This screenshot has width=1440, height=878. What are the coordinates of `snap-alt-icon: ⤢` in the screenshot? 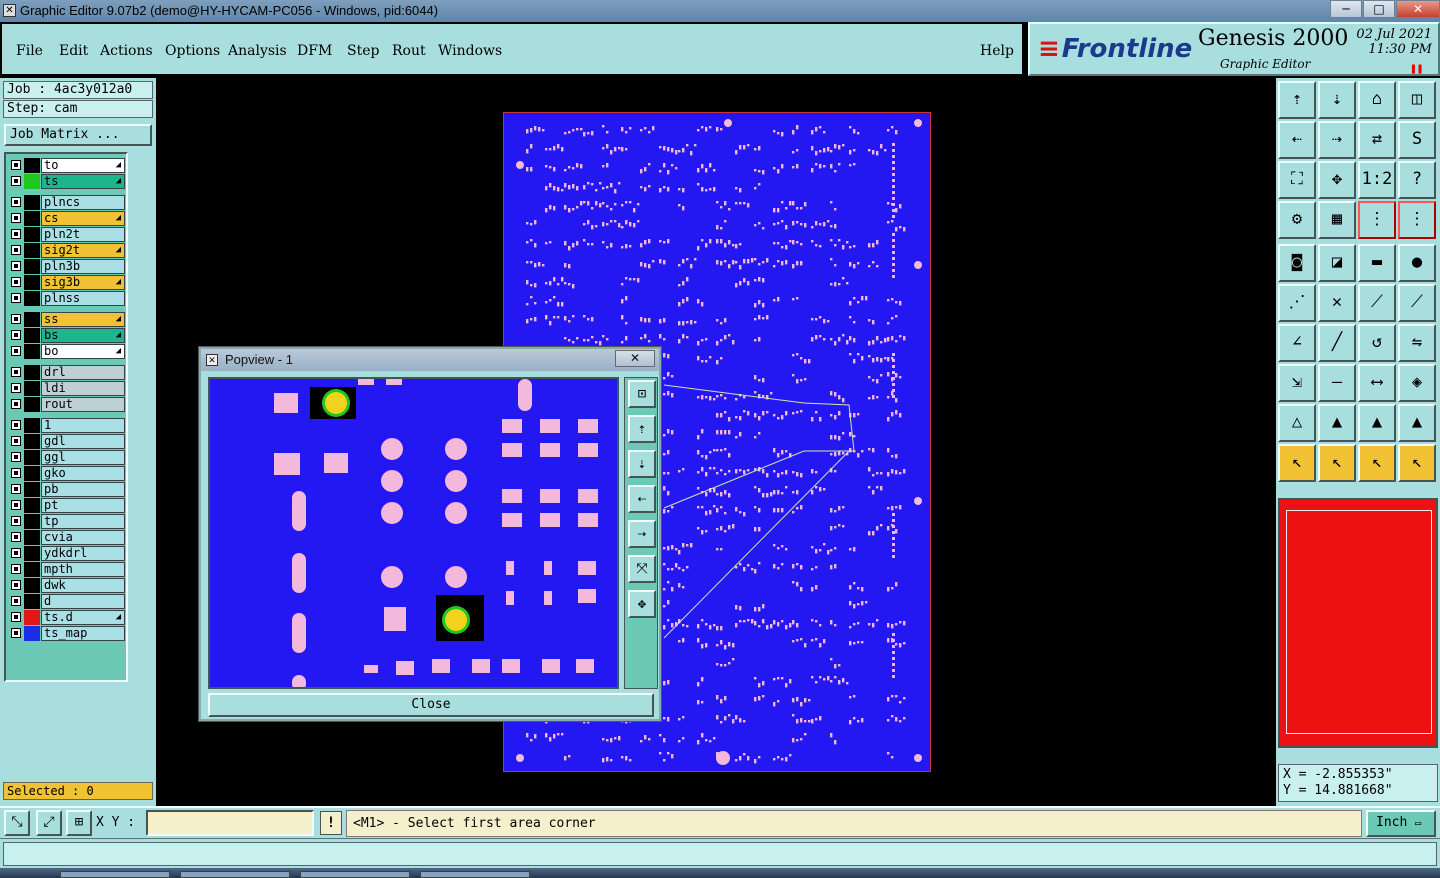 It's located at (49, 823).